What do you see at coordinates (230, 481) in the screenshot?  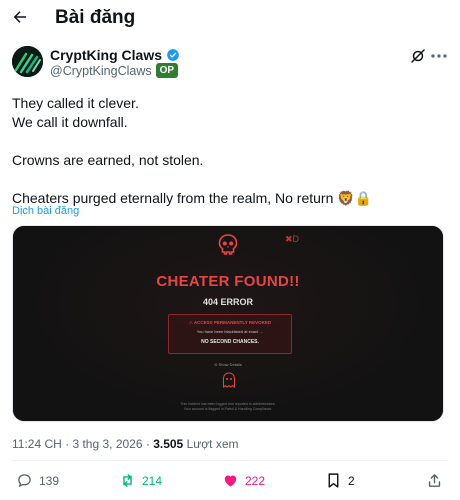 I see `heart-icon` at bounding box center [230, 481].